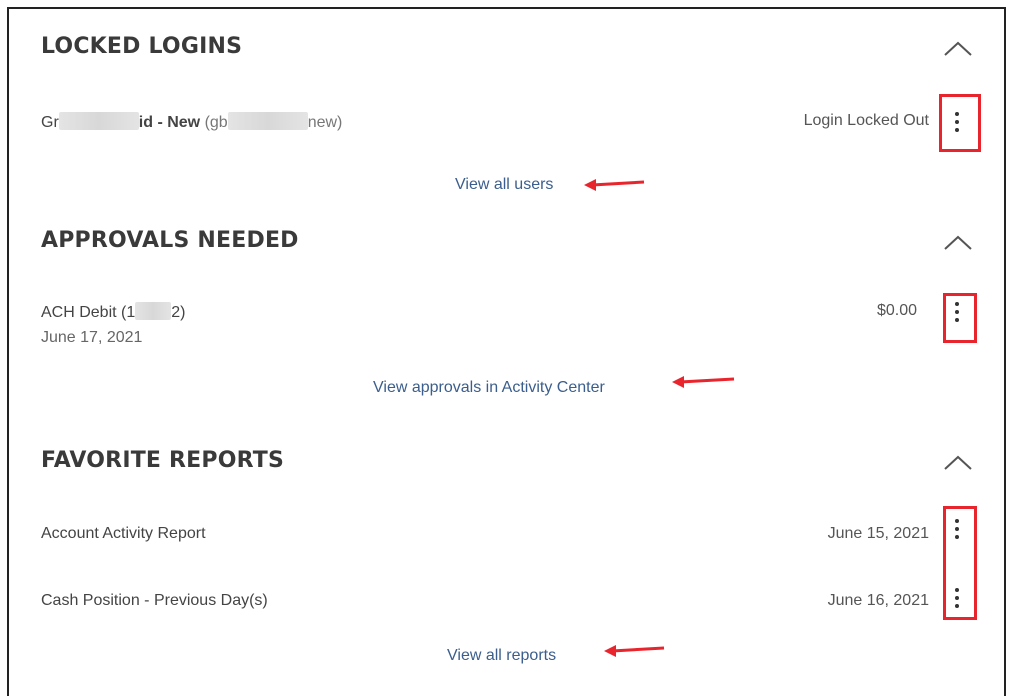  Describe the element at coordinates (896, 310) in the screenshot. I see `approval-amount: $0.00` at that location.